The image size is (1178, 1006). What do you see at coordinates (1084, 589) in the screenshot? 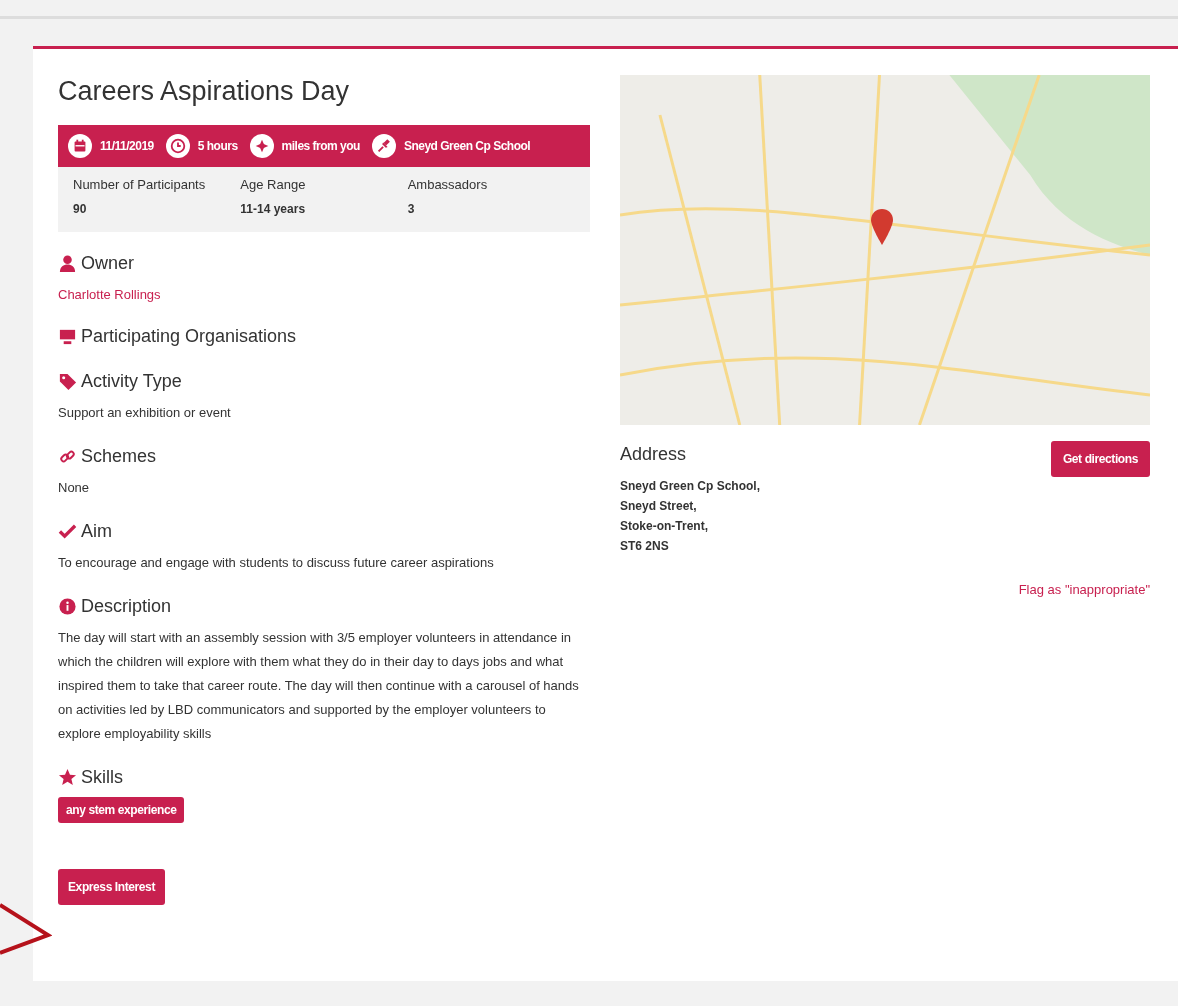
I see `flag-link: Flag as "inappropriate"` at bounding box center [1084, 589].